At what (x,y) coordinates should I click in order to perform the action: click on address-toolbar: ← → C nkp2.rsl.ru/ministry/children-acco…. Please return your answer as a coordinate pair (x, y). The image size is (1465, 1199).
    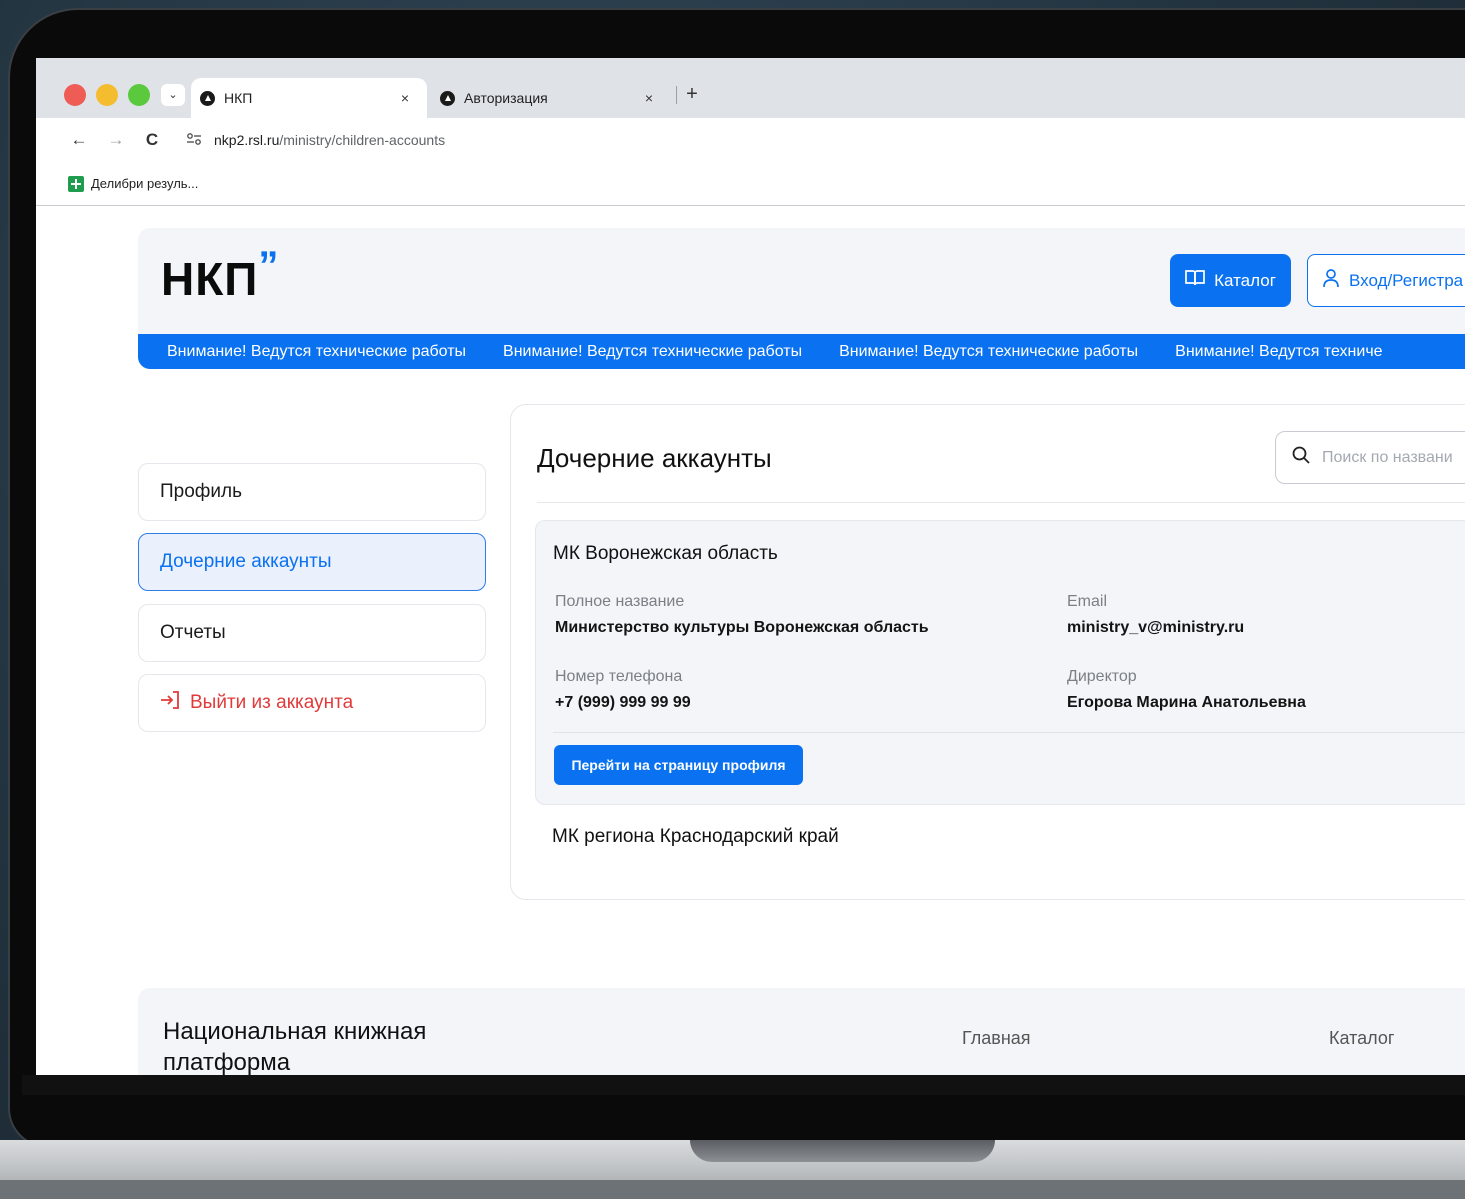
    Looking at the image, I should click on (750, 140).